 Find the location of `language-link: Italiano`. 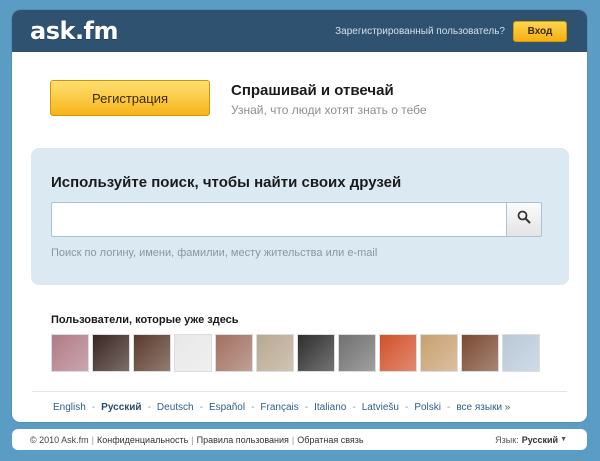

language-link: Italiano is located at coordinates (330, 407).